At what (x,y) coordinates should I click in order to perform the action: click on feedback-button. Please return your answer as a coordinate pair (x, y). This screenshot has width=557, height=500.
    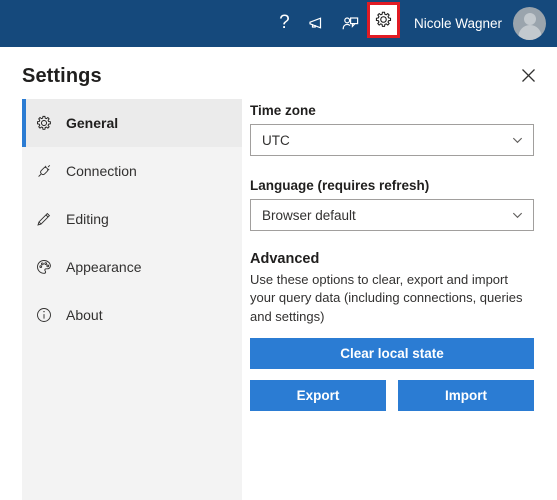
    Looking at the image, I should click on (350, 23).